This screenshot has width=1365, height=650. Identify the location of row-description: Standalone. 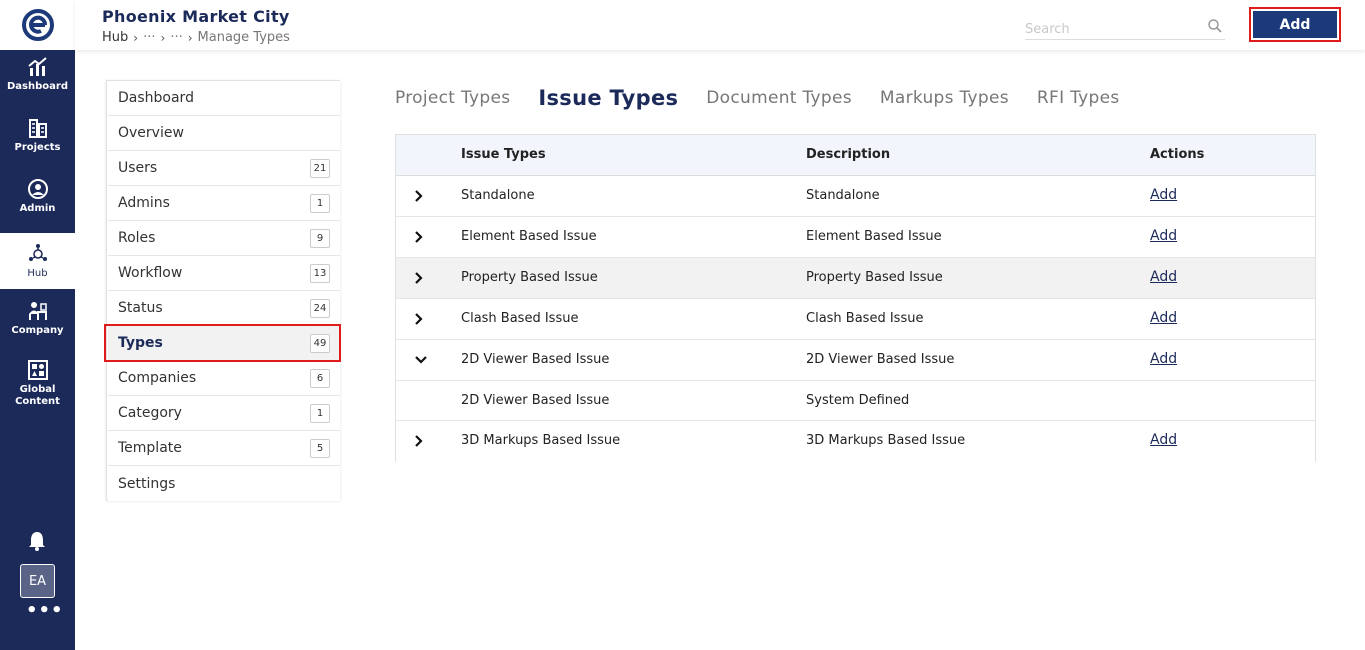
(843, 195).